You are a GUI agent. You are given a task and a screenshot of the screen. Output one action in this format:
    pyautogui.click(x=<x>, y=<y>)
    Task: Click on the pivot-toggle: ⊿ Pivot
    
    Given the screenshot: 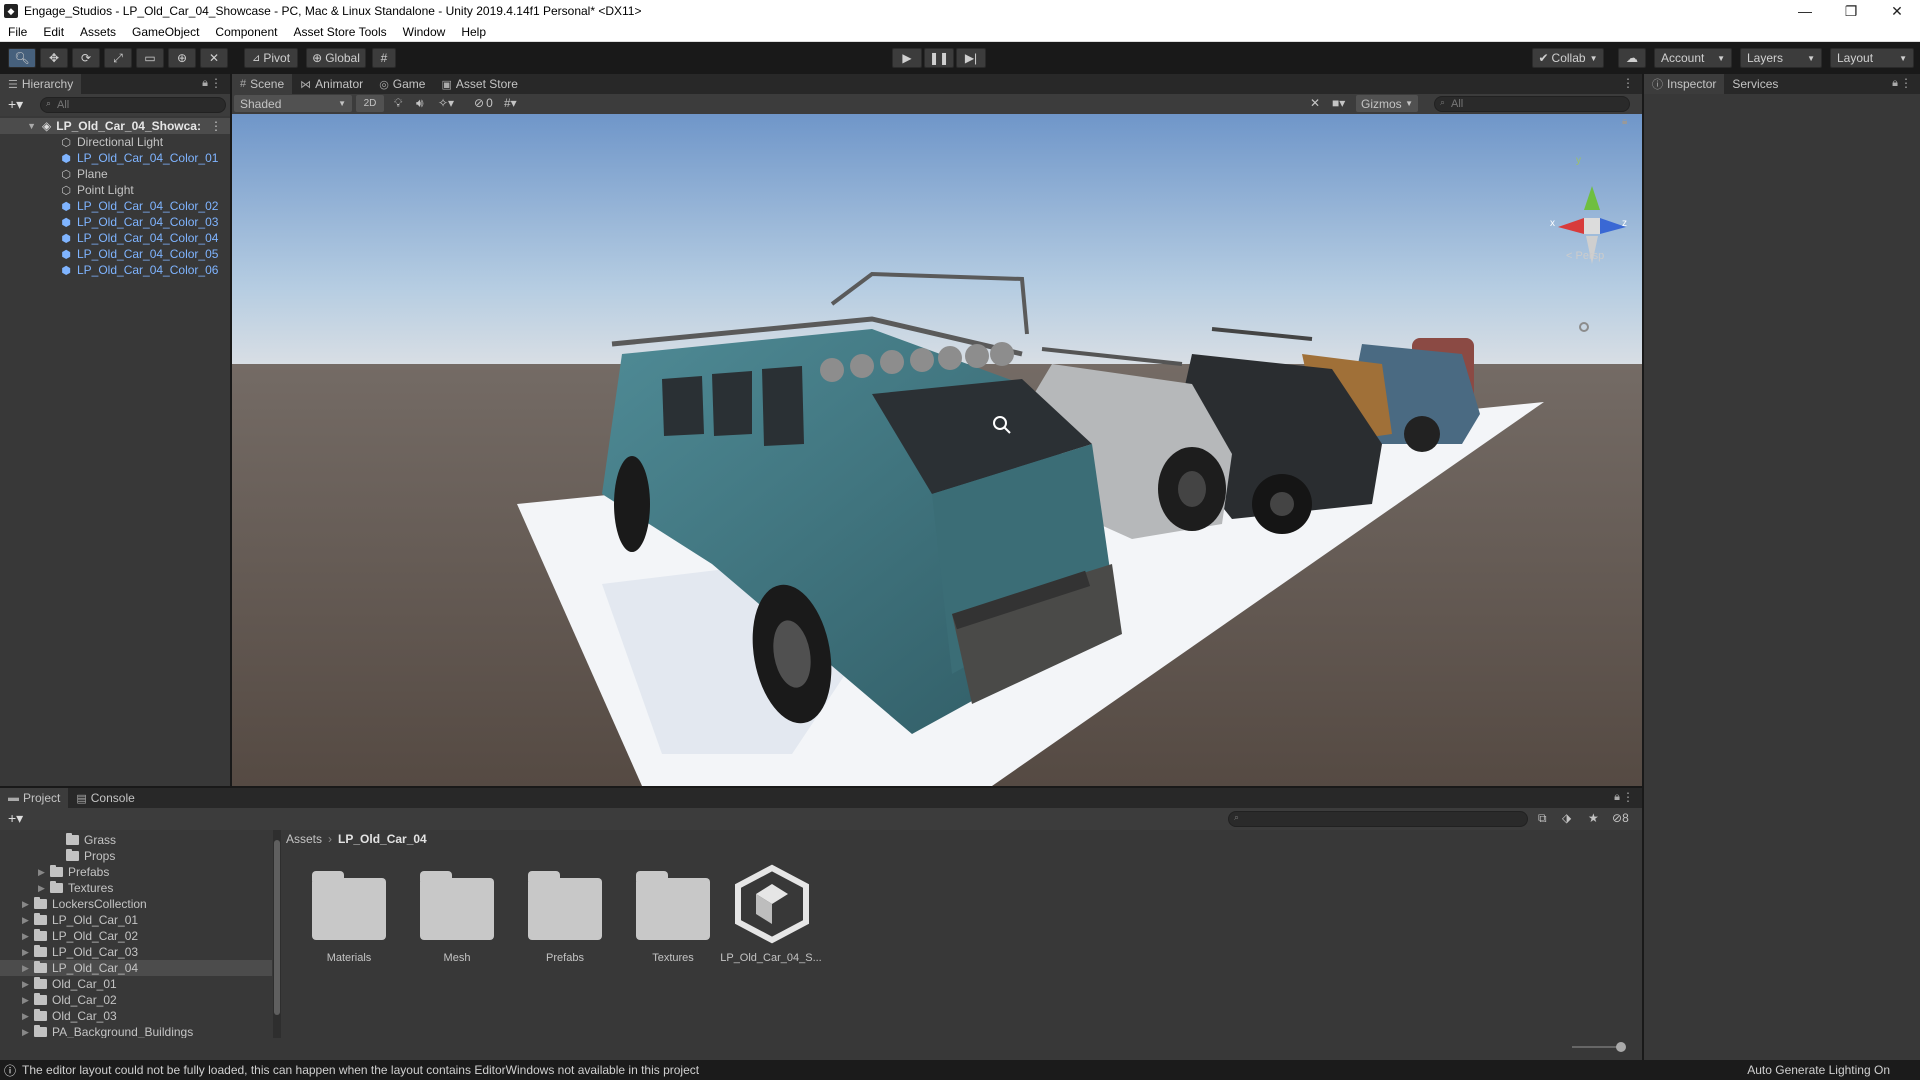 What is the action you would take?
    pyautogui.click(x=271, y=58)
    